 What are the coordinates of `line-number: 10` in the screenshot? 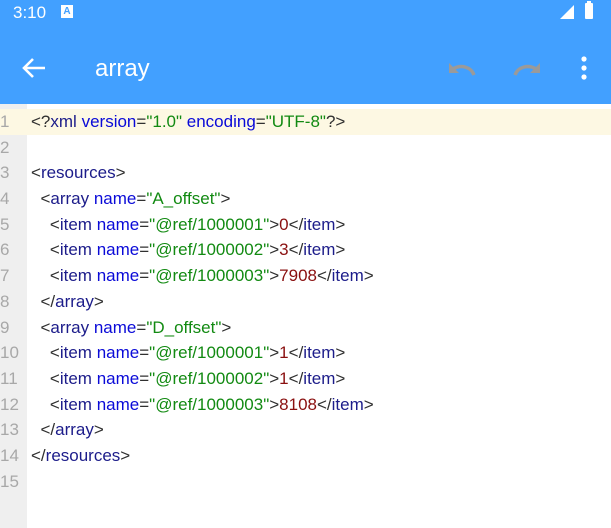 It's located at (9, 353).